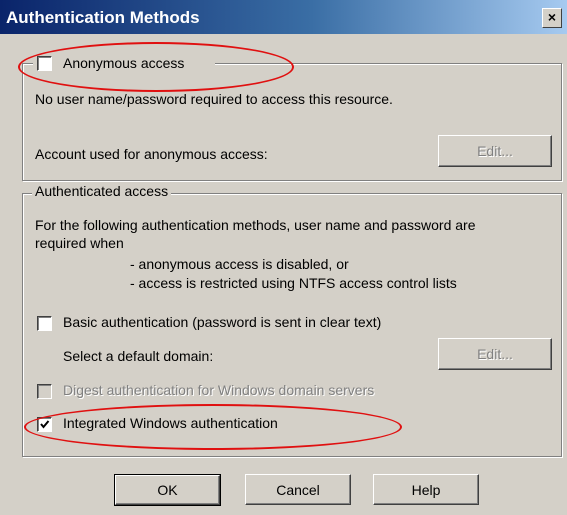 This screenshot has width=567, height=515. Describe the element at coordinates (170, 423) in the screenshot. I see `integrated-auth-label: Integrated Windows authentication` at that location.